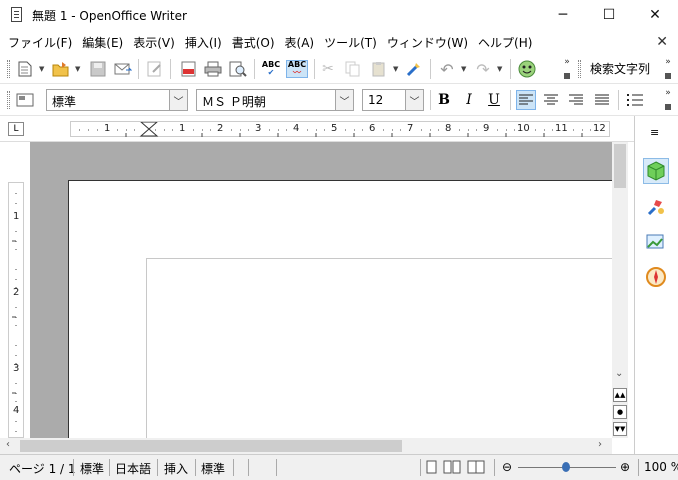 This screenshot has height=480, width=678. What do you see at coordinates (499, 69) in the screenshot?
I see `redo-dropdown-icon: ▼` at bounding box center [499, 69].